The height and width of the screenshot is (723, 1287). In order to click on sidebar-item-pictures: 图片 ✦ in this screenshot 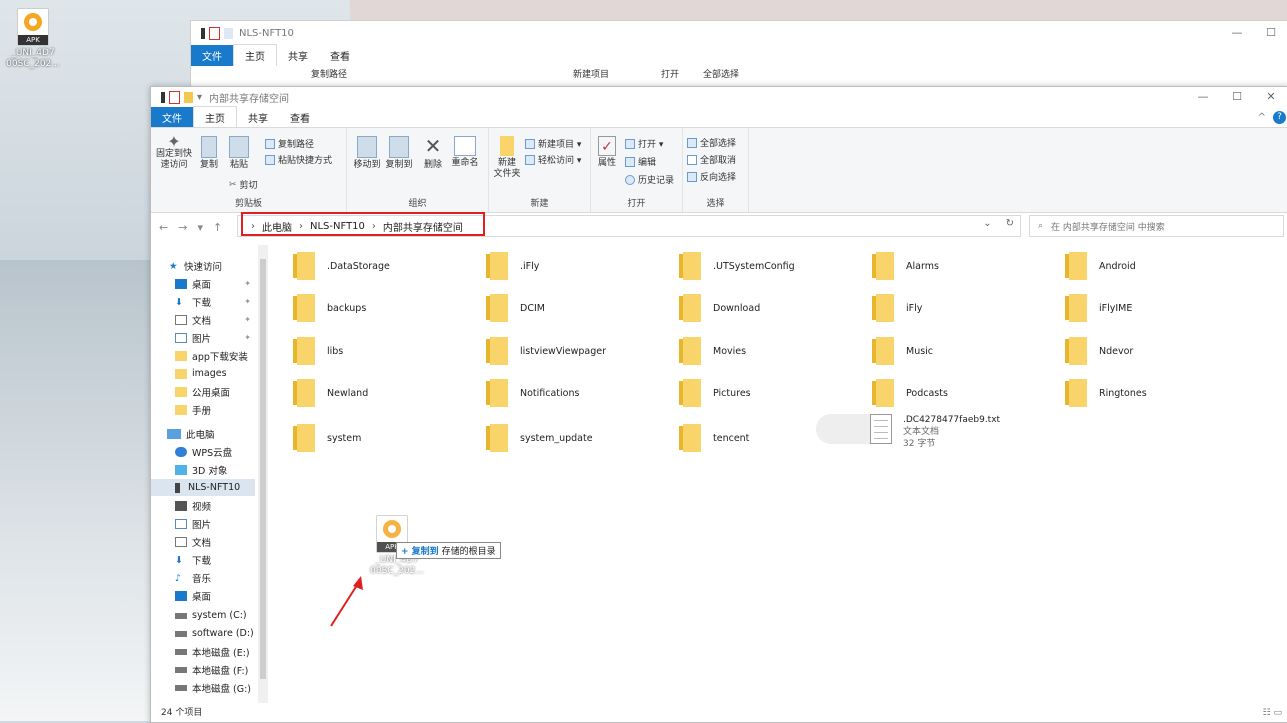, I will do `click(215, 337)`.